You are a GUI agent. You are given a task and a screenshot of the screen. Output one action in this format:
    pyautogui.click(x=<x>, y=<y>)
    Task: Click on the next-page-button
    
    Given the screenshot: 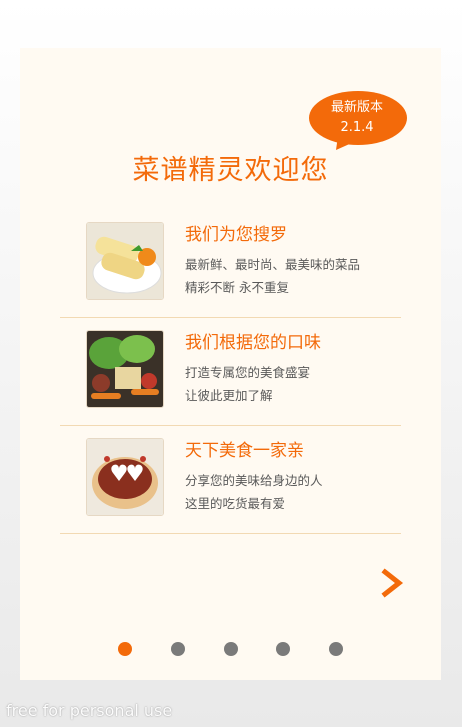 What is the action you would take?
    pyautogui.click(x=392, y=583)
    